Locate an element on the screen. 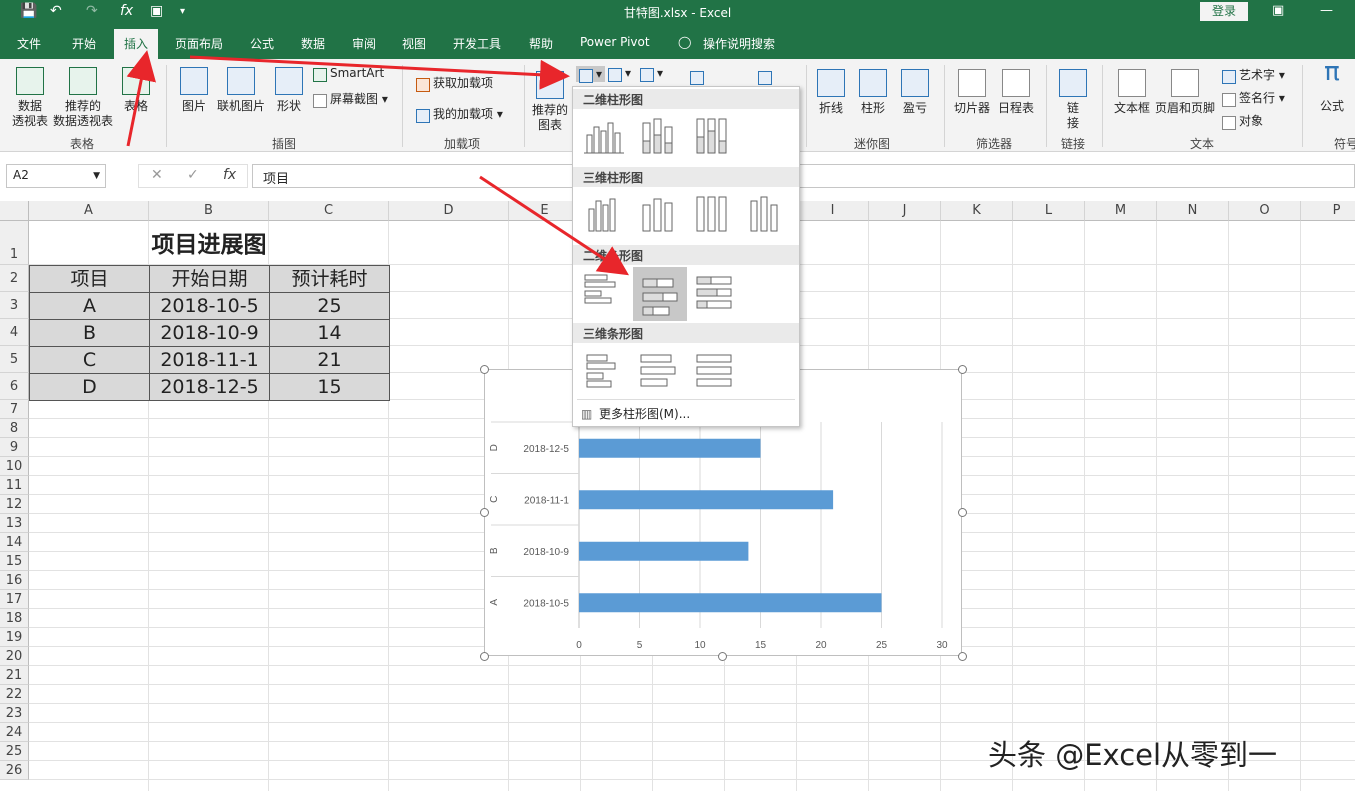 This screenshot has height=791, width=1355. column-header: C is located at coordinates (329, 211).